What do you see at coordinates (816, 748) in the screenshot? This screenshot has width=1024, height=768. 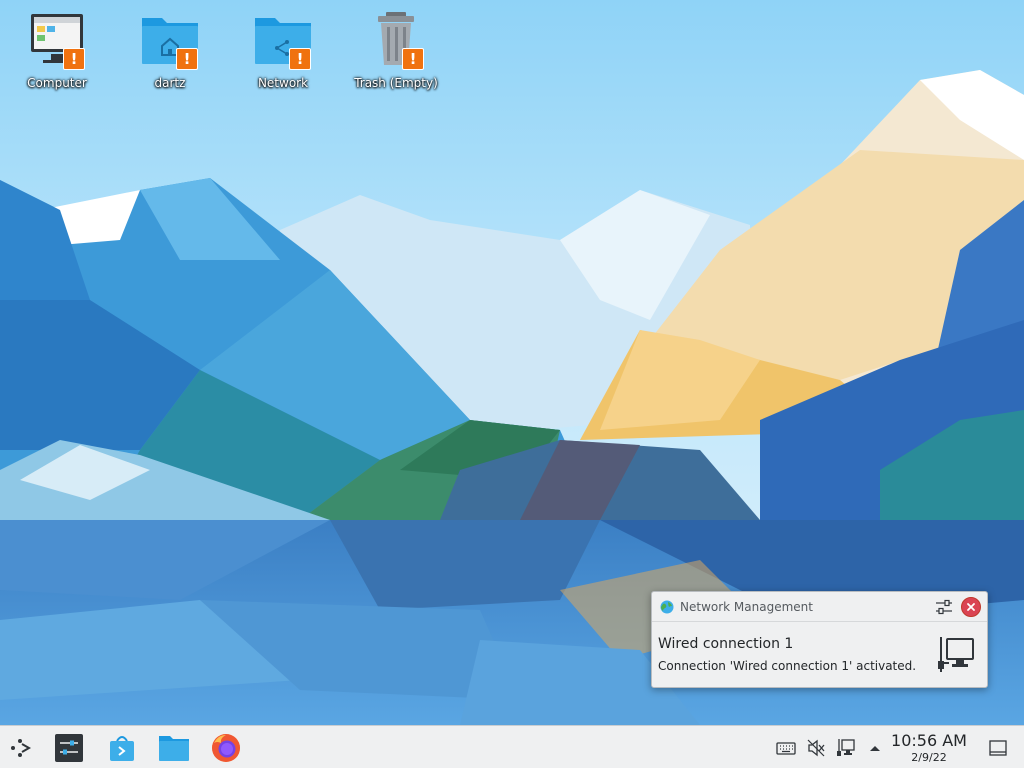 I see `volume-muted-icon` at bounding box center [816, 748].